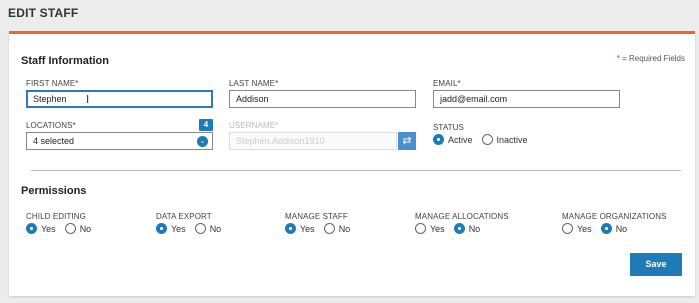 The width and height of the screenshot is (699, 303). What do you see at coordinates (459, 228) in the screenshot?
I see `manage-allocations-no-radio` at bounding box center [459, 228].